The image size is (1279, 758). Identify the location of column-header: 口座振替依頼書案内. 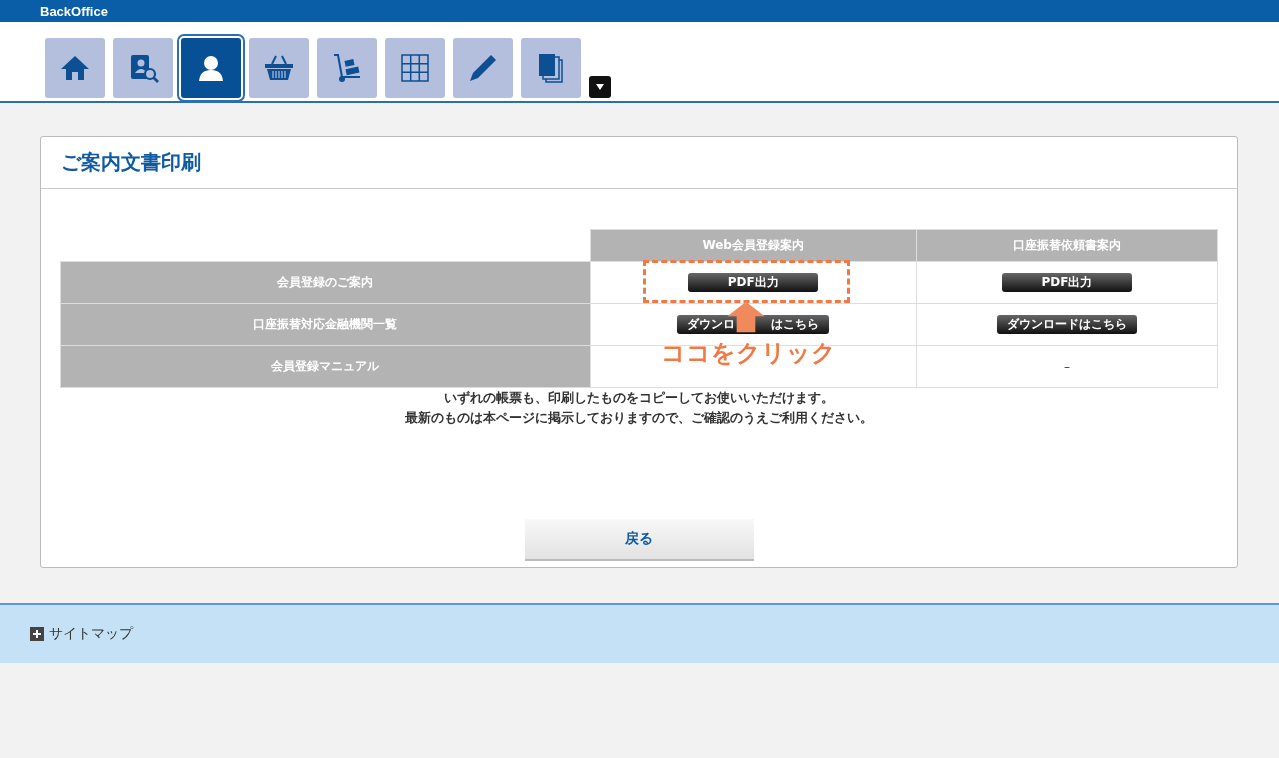
(1067, 245).